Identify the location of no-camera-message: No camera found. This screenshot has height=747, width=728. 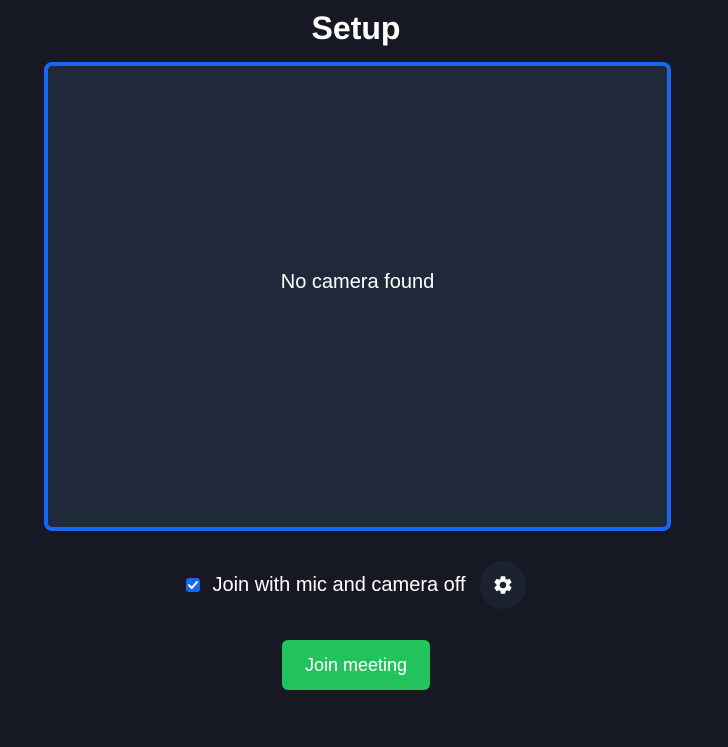
(357, 282).